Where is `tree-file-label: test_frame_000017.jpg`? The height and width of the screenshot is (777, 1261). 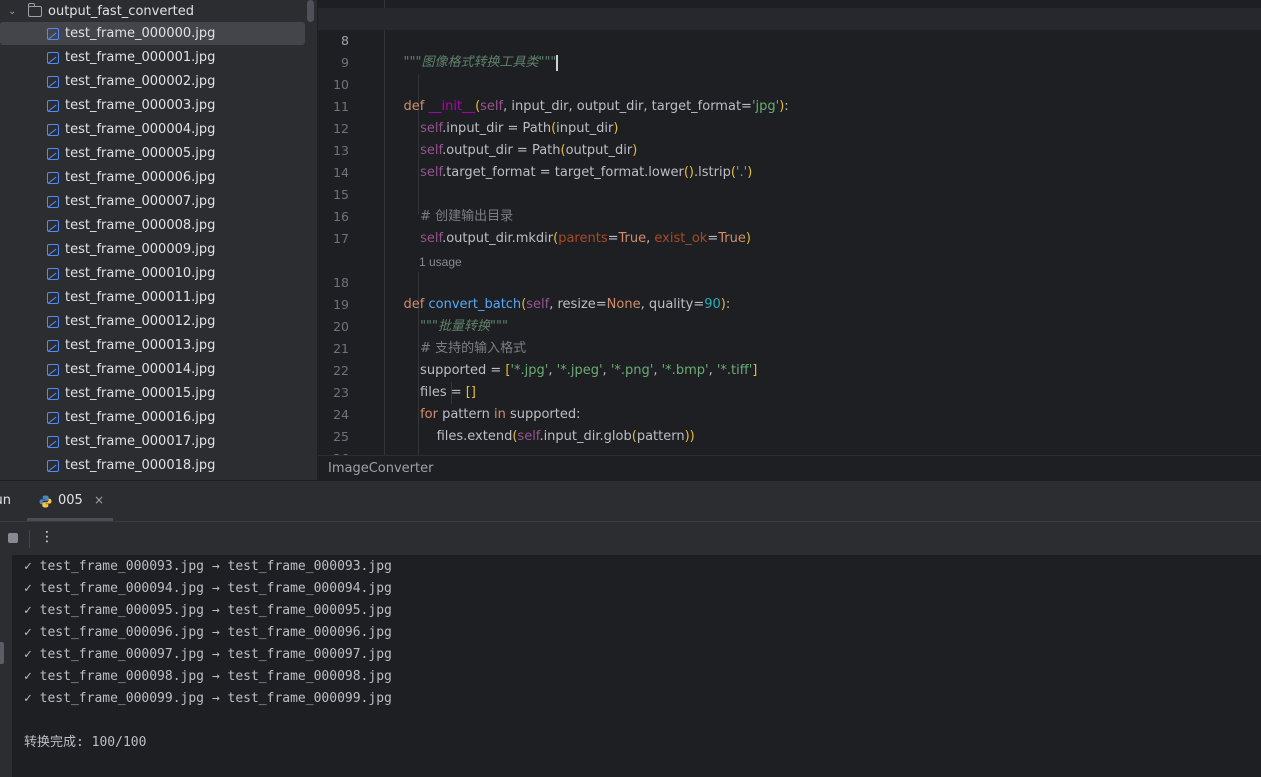 tree-file-label: test_frame_000017.jpg is located at coordinates (140, 441).